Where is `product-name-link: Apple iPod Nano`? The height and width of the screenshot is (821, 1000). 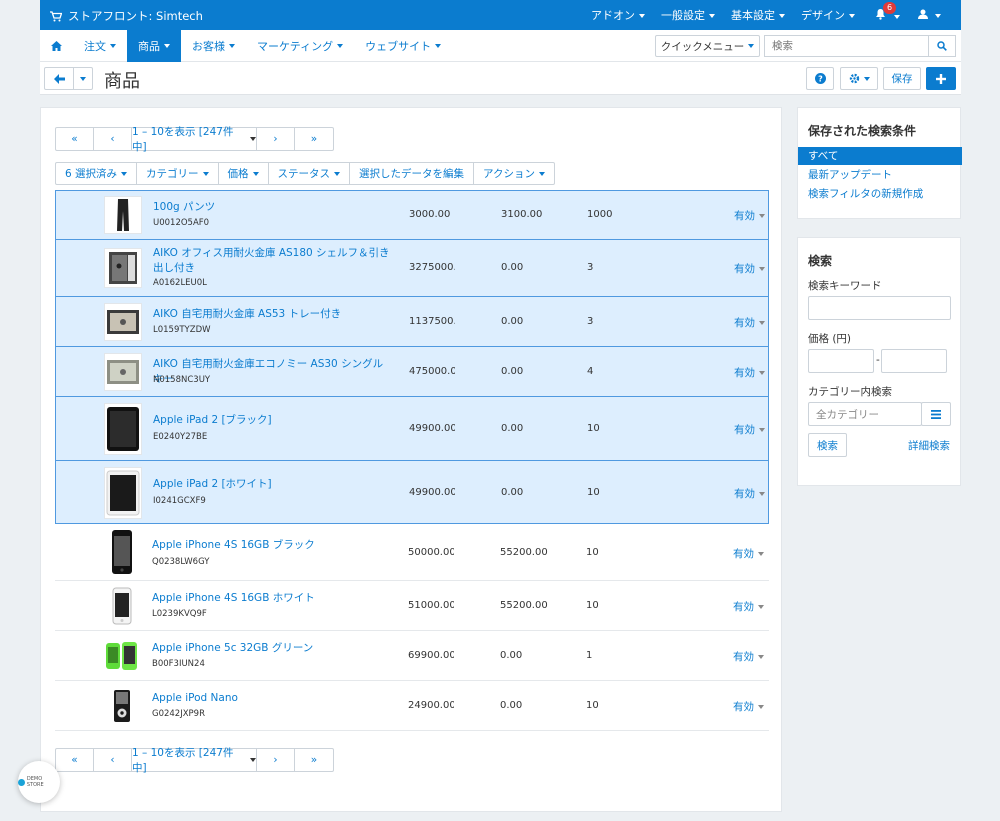 product-name-link: Apple iPod Nano is located at coordinates (272, 698).